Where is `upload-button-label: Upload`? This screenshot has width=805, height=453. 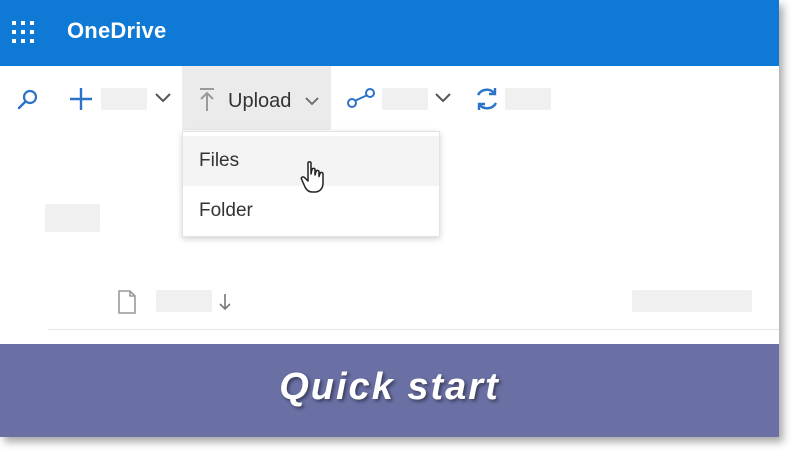 upload-button-label: Upload is located at coordinates (260, 101).